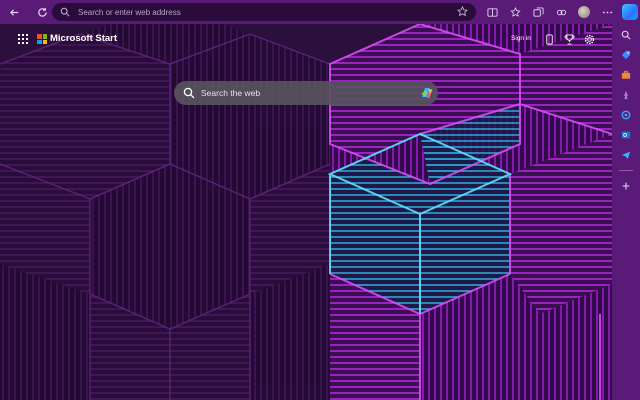  What do you see at coordinates (626, 212) in the screenshot?
I see `edge-sidebar: O` at bounding box center [626, 212].